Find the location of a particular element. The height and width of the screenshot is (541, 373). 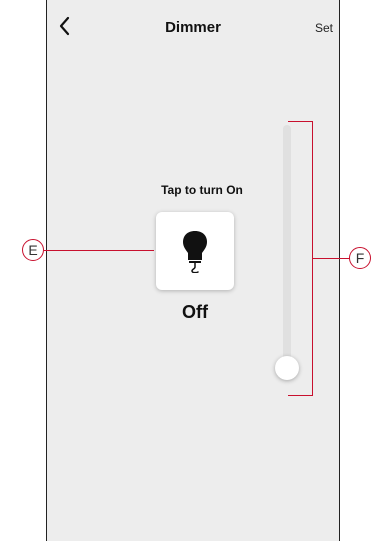

tap-to-turn-on-label: Tap to turn On is located at coordinates (202, 190).